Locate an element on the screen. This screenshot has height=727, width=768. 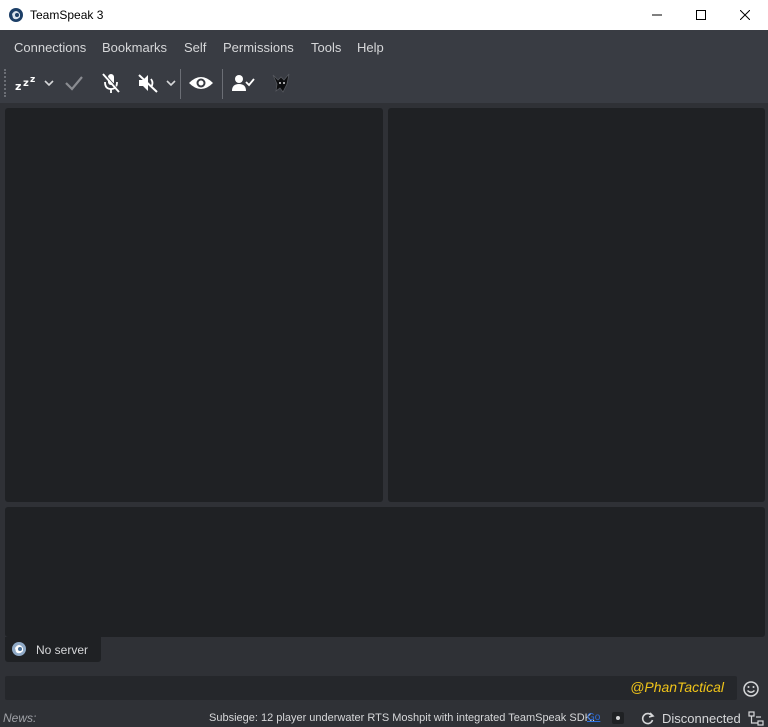
confirm-button is located at coordinates (74, 83).